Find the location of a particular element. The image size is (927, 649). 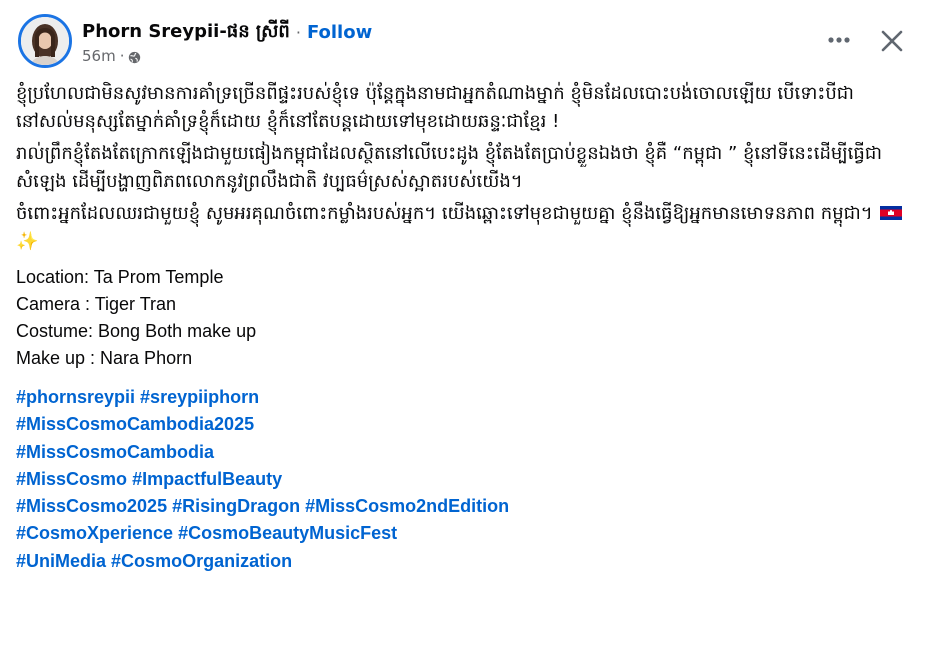

hashtag-link: #MissCosmo is located at coordinates (71, 479).